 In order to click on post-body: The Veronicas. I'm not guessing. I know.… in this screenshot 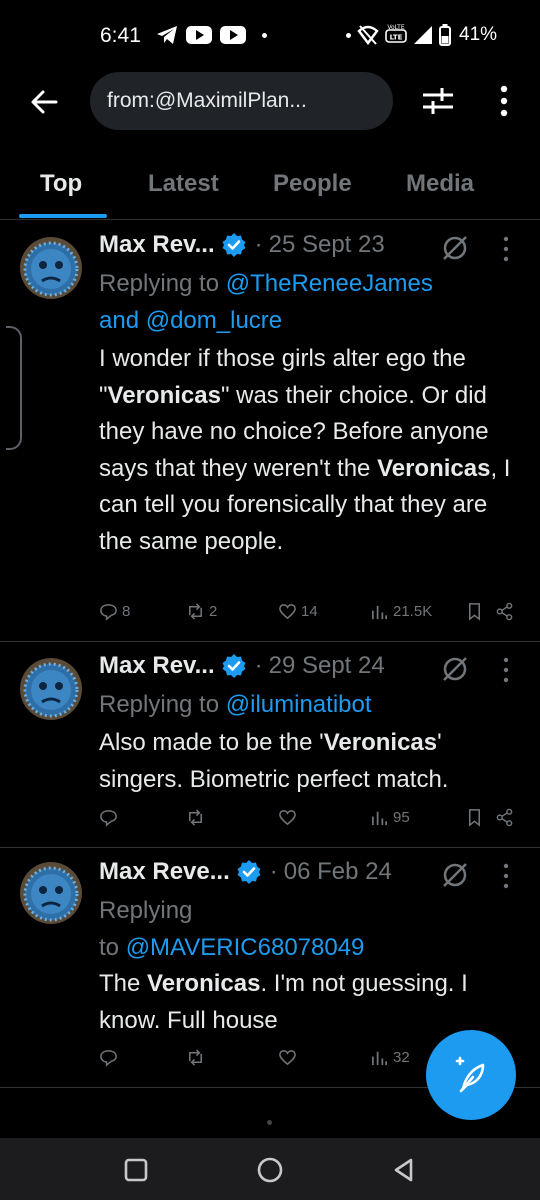, I will do `click(311, 1002)`.